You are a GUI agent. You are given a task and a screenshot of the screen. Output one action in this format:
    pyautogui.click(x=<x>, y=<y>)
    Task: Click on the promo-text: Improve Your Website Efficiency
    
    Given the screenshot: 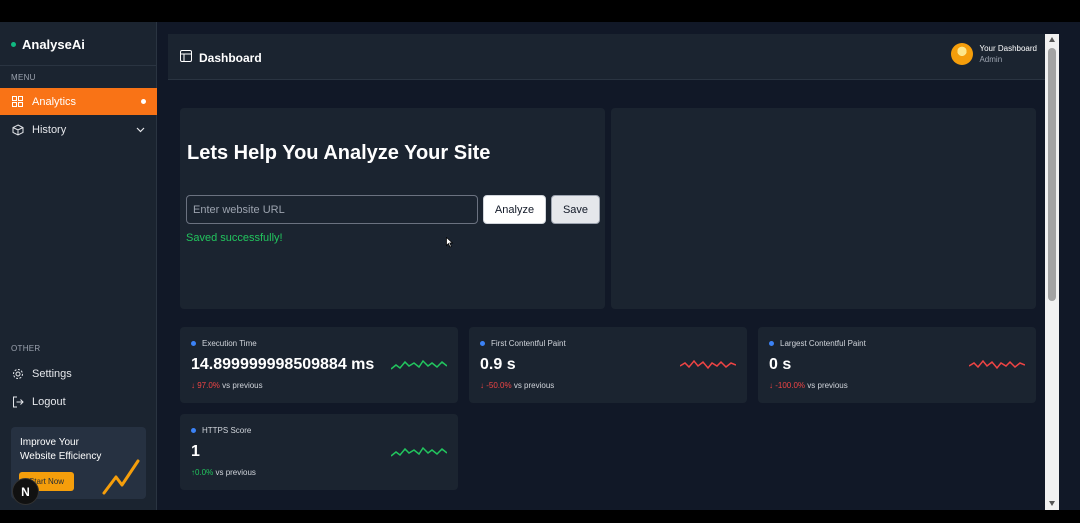 What is the action you would take?
    pyautogui.click(x=61, y=449)
    